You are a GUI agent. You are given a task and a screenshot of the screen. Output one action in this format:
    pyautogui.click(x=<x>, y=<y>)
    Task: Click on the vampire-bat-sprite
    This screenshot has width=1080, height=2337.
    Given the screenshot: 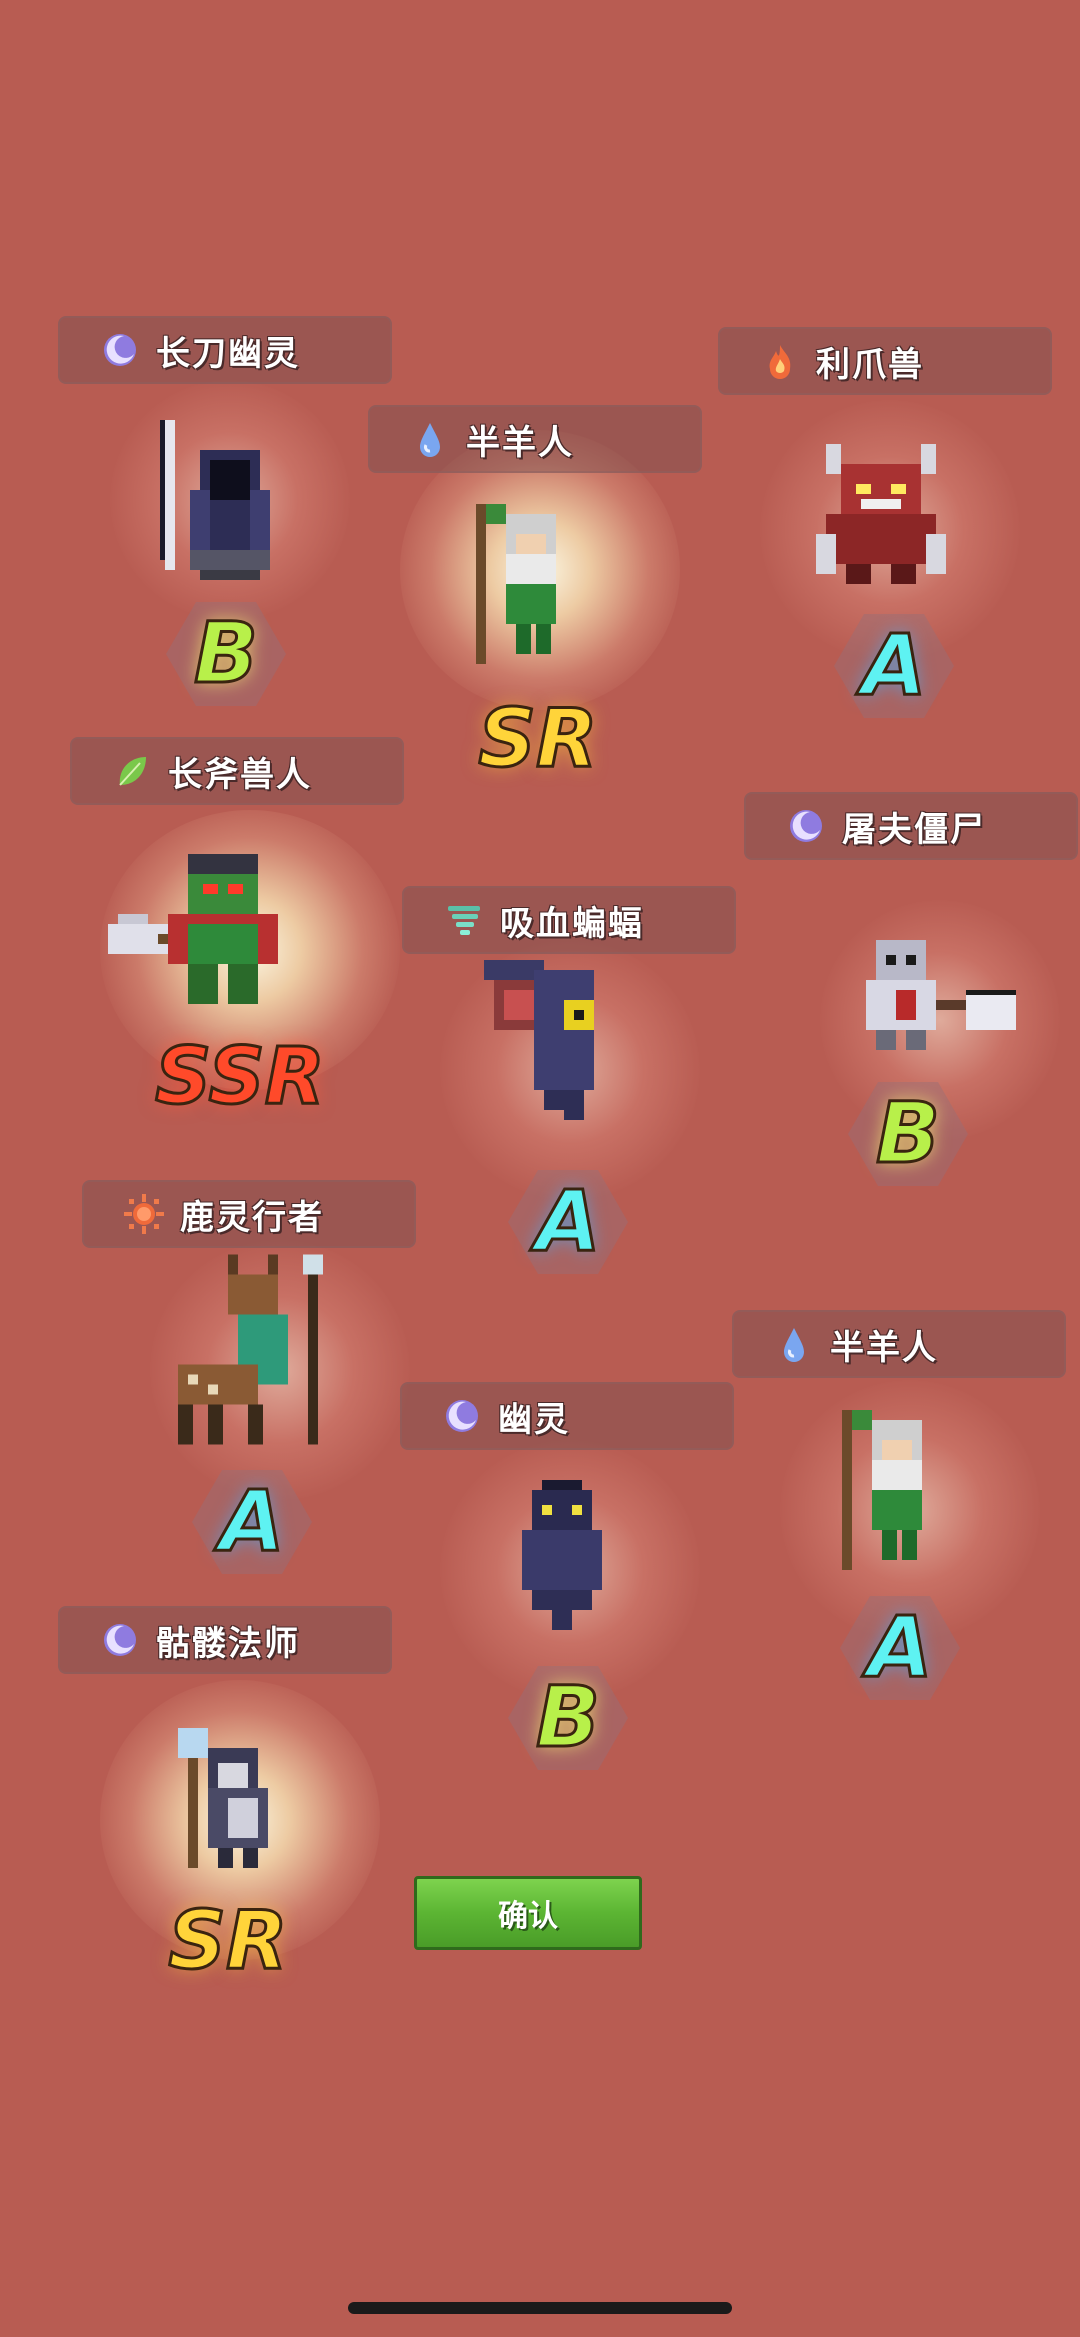 What is the action you would take?
    pyautogui.click(x=544, y=1045)
    